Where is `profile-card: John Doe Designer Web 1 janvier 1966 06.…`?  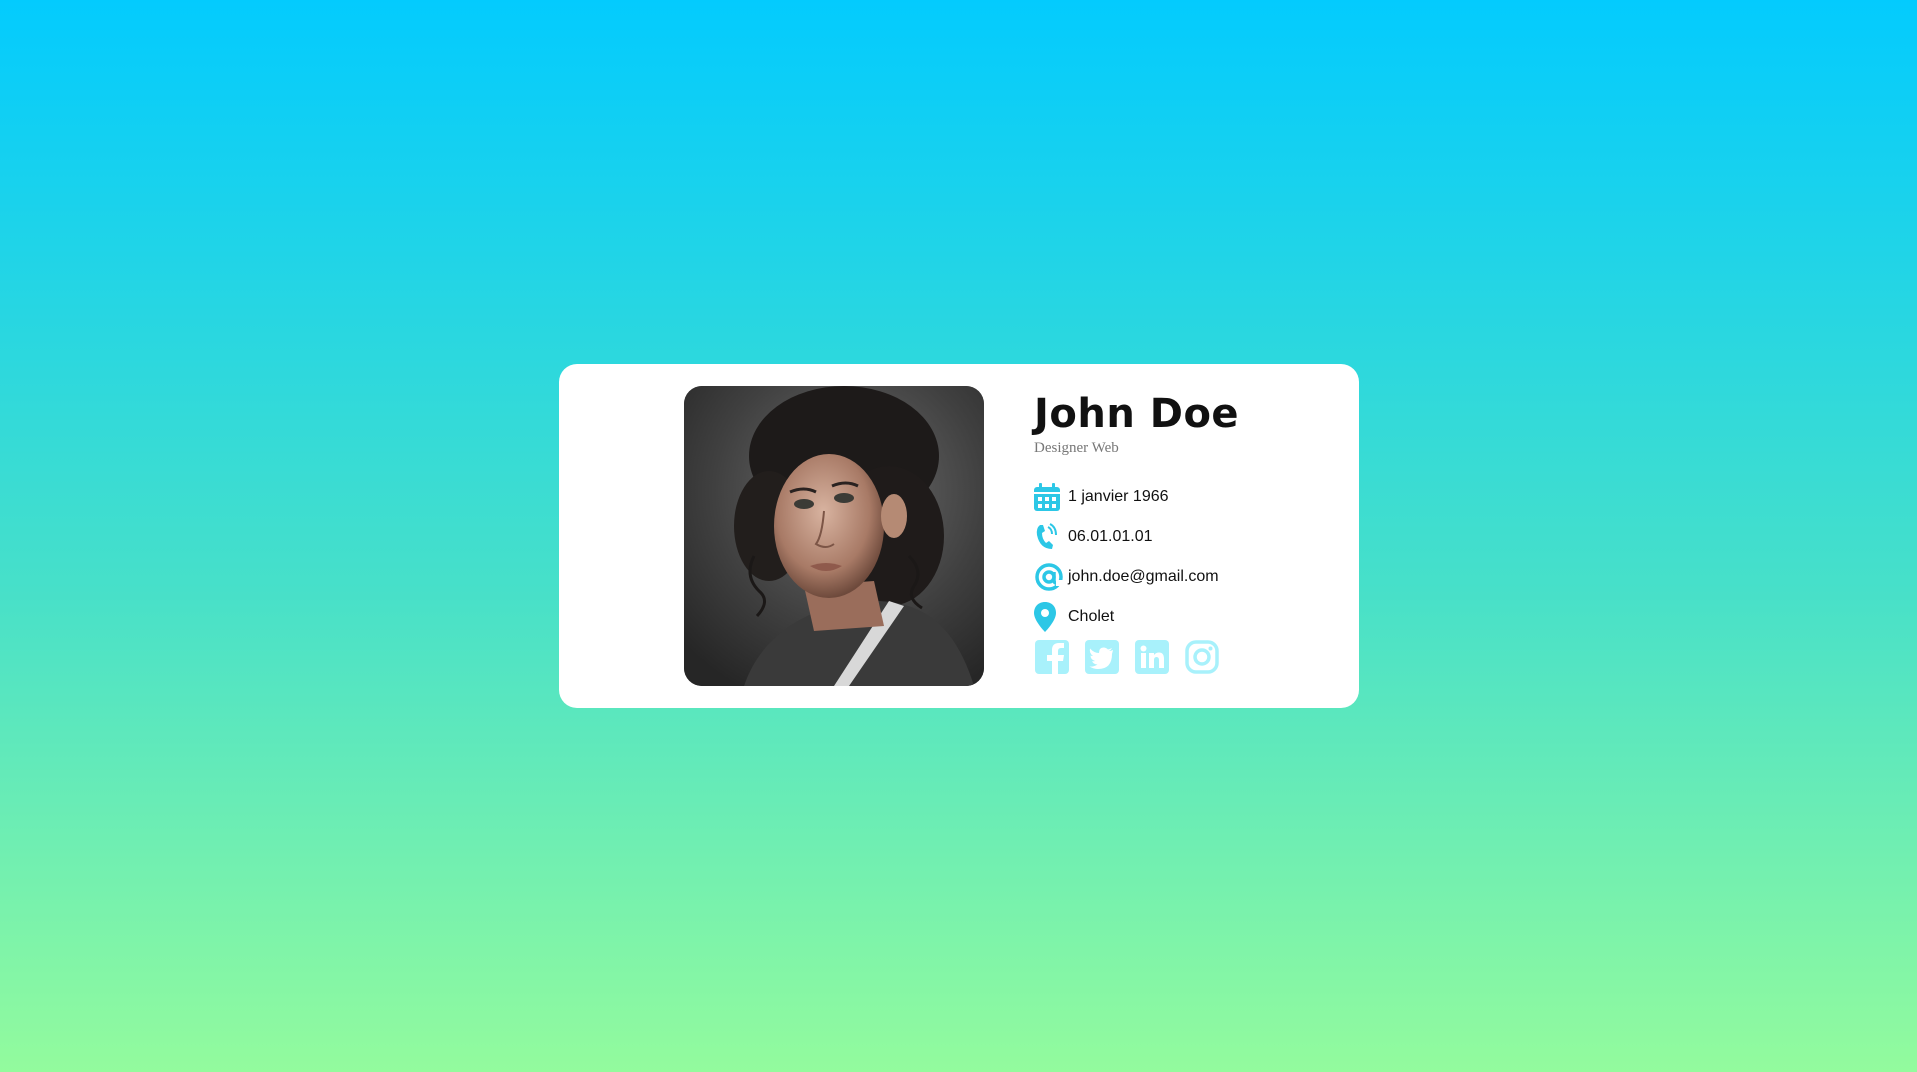
profile-card: John Doe Designer Web 1 janvier 1966 06.… is located at coordinates (959, 536).